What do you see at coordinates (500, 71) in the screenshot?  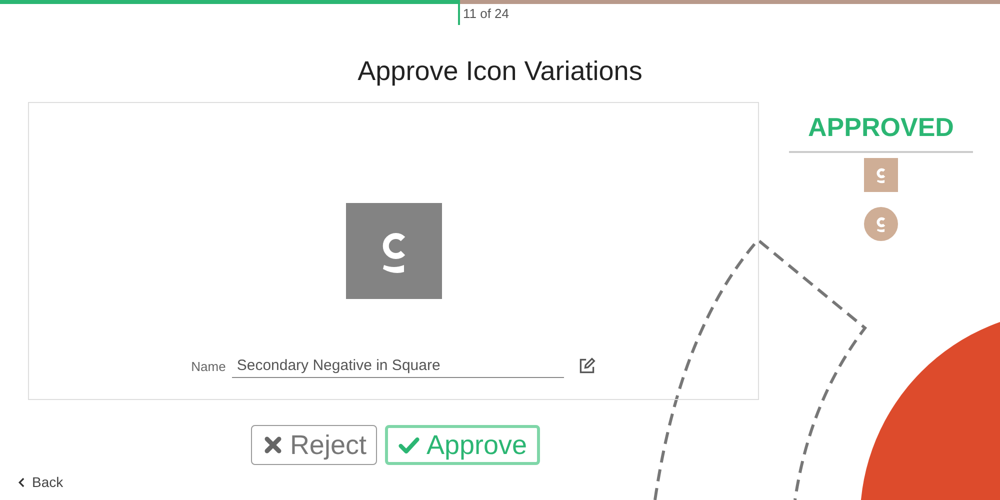 I see `page-title: Approve Icon Variations` at bounding box center [500, 71].